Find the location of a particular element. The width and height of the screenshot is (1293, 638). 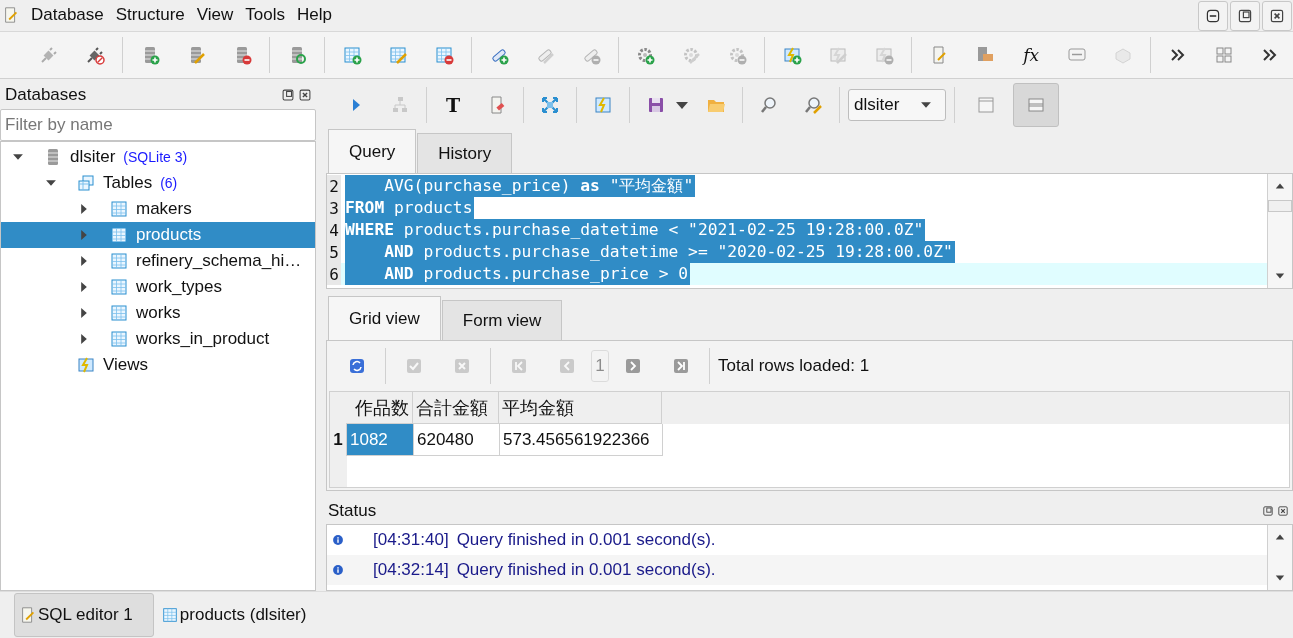

filter-field: Filter by name is located at coordinates (158, 125).